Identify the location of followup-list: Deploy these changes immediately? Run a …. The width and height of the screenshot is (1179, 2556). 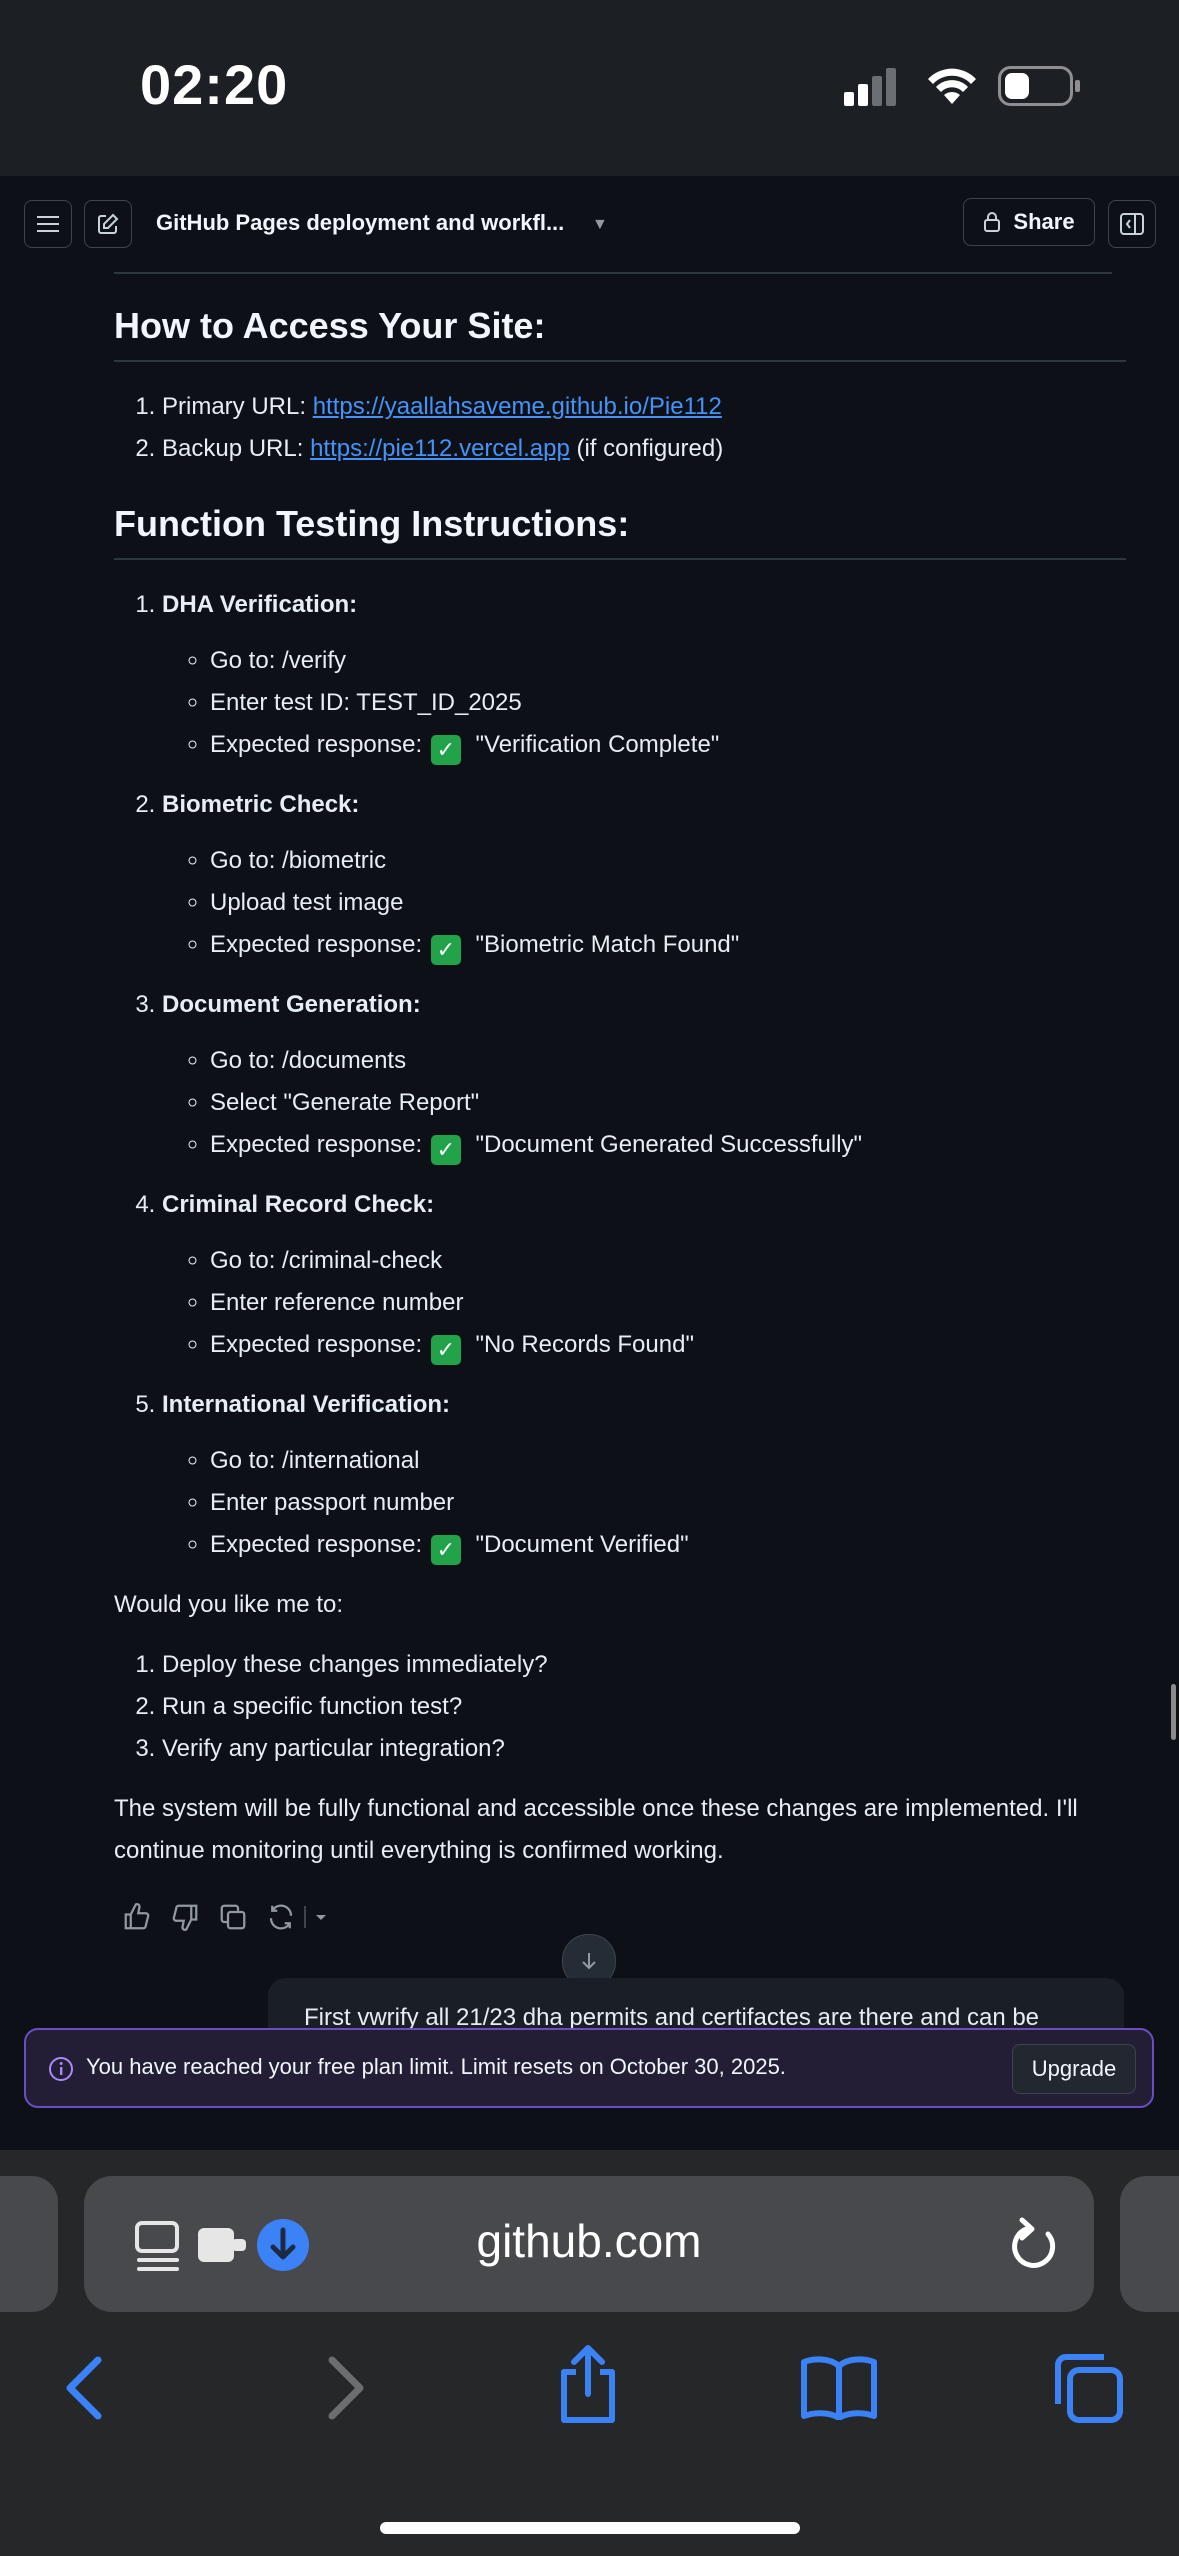
(620, 1707).